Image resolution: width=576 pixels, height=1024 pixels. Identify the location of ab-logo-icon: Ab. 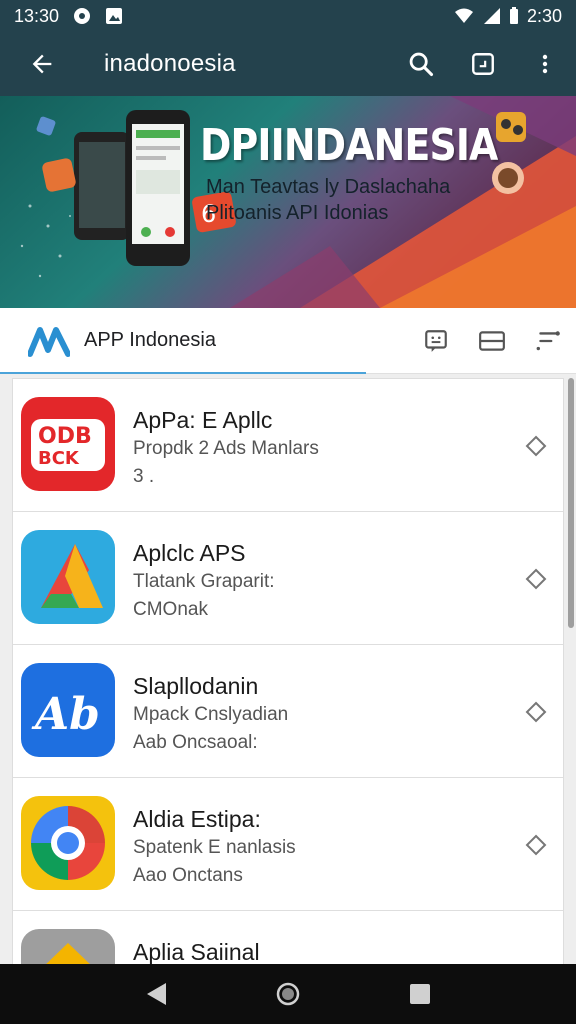
(68, 710).